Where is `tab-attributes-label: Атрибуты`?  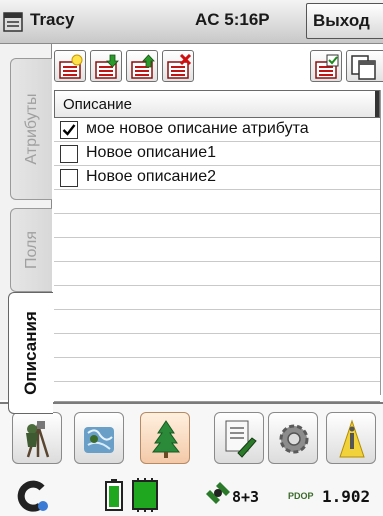
tab-attributes-label: Атрибуты is located at coordinates (31, 129).